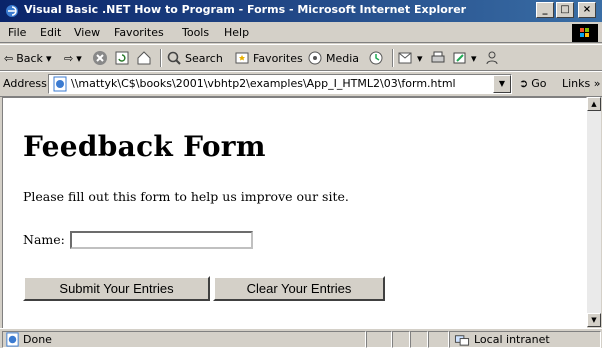  What do you see at coordinates (12, 339) in the screenshot?
I see `done-page-icon` at bounding box center [12, 339].